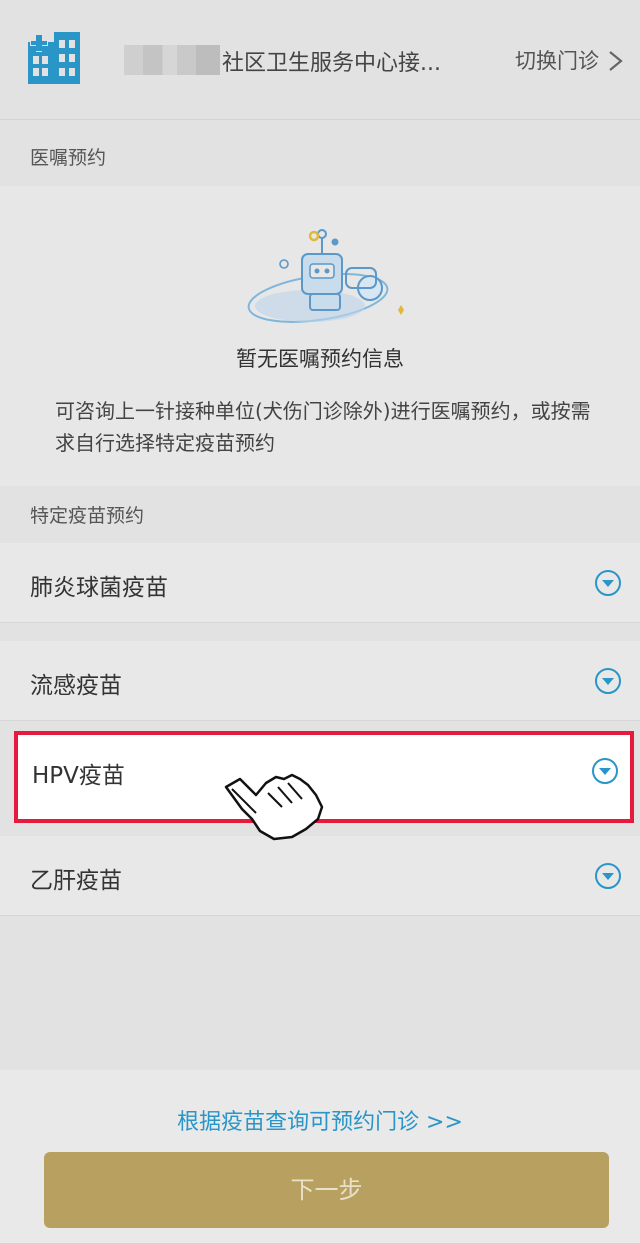 The width and height of the screenshot is (640, 1243). Describe the element at coordinates (76, 881) in the screenshot. I see `vaccine-item-label: 乙肝疫苗` at that location.